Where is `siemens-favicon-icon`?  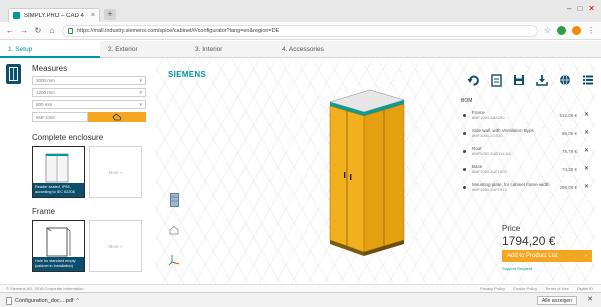 siemens-favicon-icon is located at coordinates (16, 15).